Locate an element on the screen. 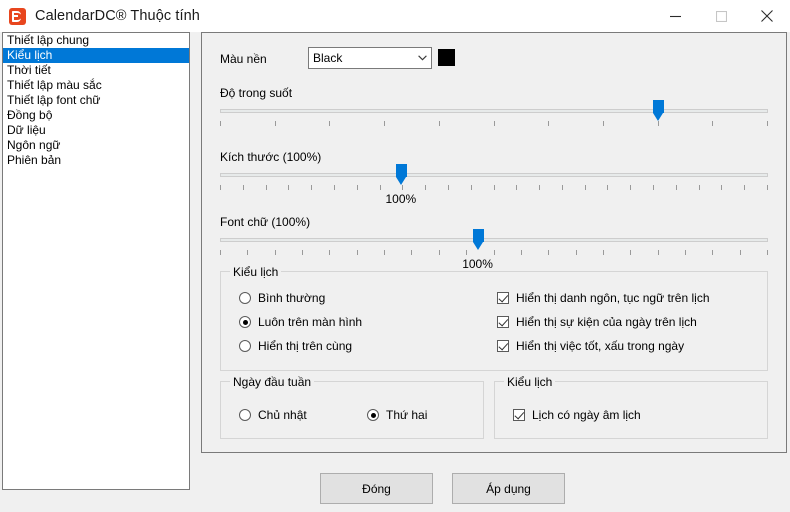 The height and width of the screenshot is (512, 790). size-slider-track is located at coordinates (494, 175).